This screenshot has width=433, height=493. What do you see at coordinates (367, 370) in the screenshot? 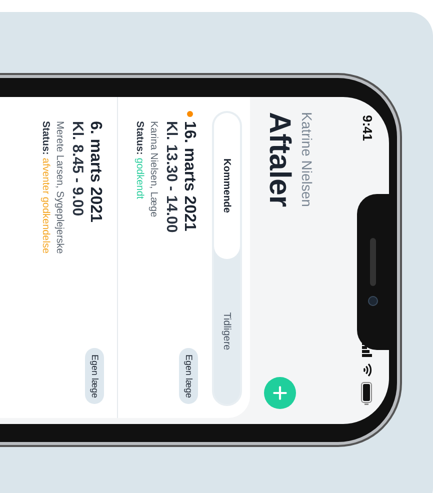
I see `wifi-icon` at bounding box center [367, 370].